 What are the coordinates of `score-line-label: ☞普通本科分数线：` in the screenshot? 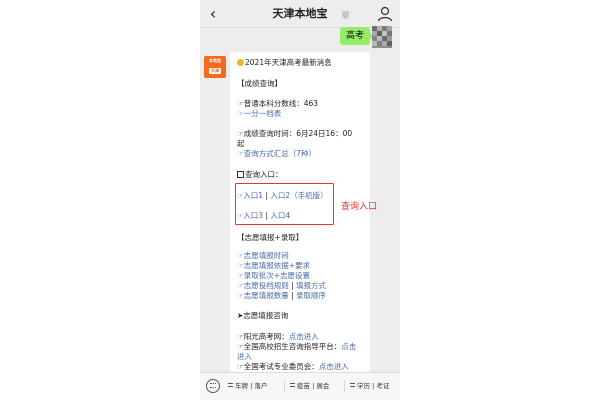 It's located at (270, 103).